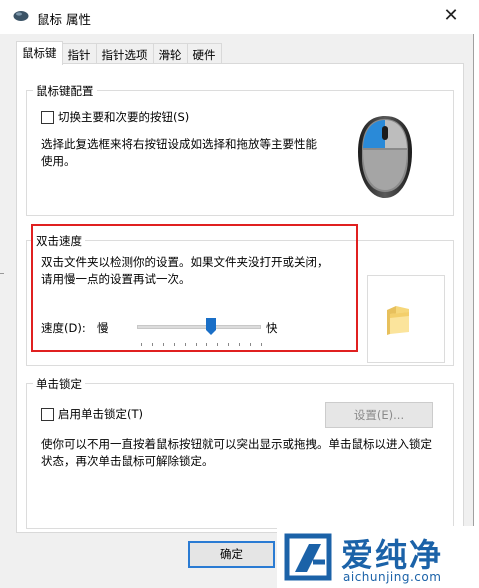 The width and height of the screenshot is (479, 588). Describe the element at coordinates (63, 328) in the screenshot. I see `speed-label: 速度(D):` at that location.